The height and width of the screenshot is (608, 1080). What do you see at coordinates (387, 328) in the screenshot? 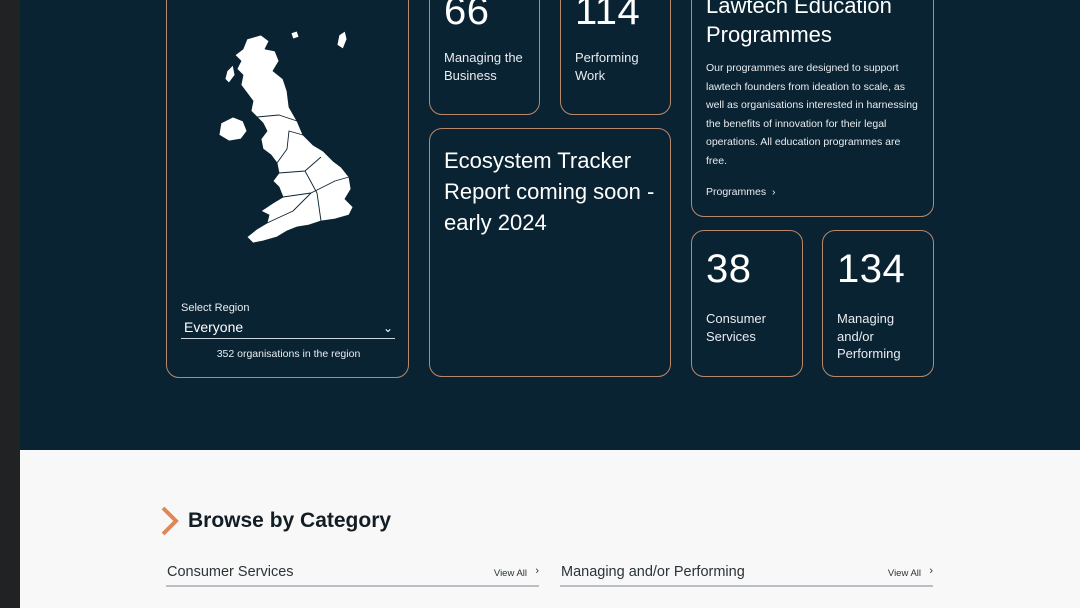
I see `chevron-down-icon: ⌄` at bounding box center [387, 328].